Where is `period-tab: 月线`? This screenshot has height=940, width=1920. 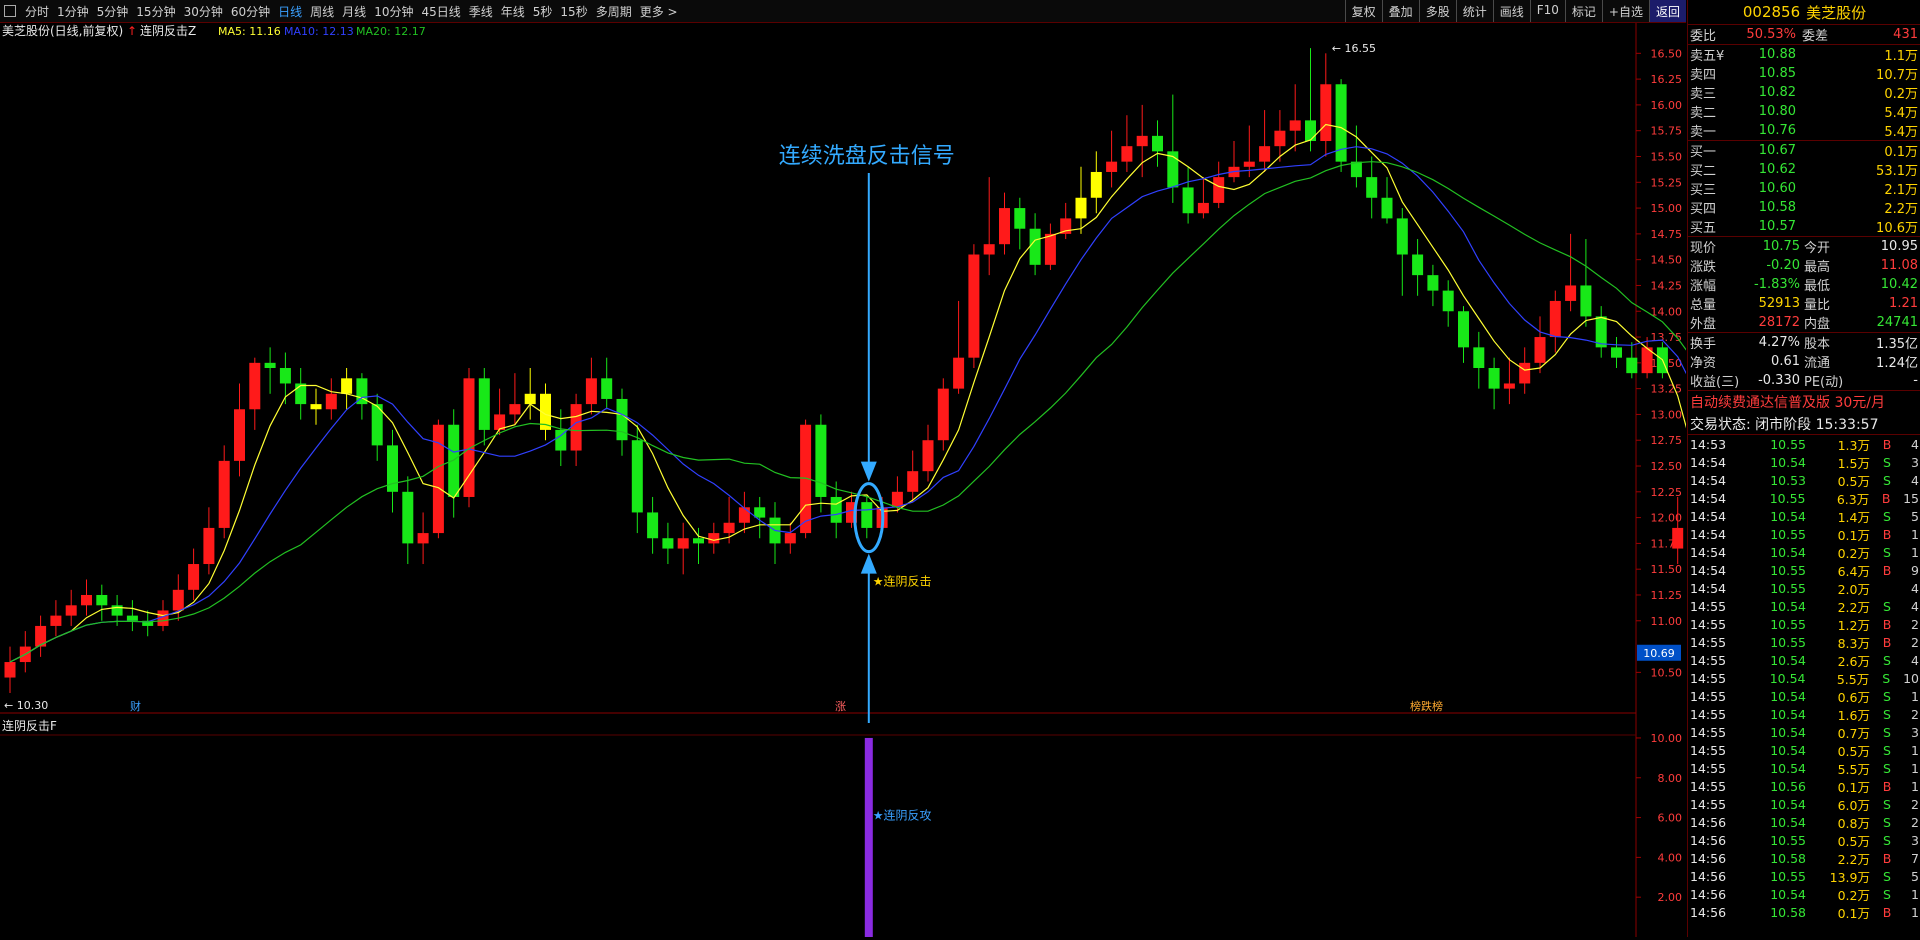 period-tab: 月线 is located at coordinates (354, 11).